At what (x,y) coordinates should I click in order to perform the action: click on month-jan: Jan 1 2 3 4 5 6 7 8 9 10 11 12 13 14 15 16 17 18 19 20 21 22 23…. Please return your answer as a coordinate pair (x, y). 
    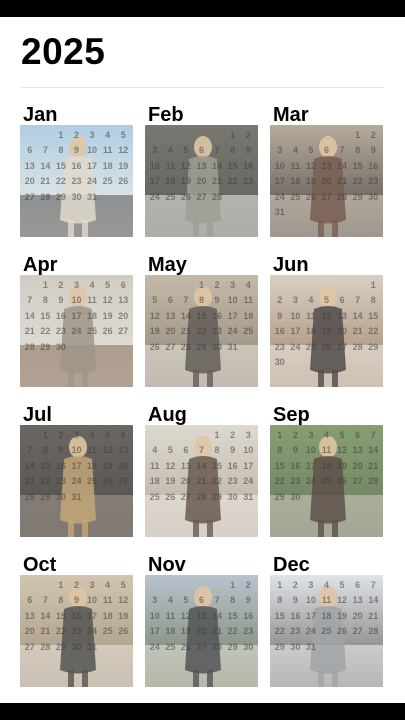
    Looking at the image, I should click on (76, 170).